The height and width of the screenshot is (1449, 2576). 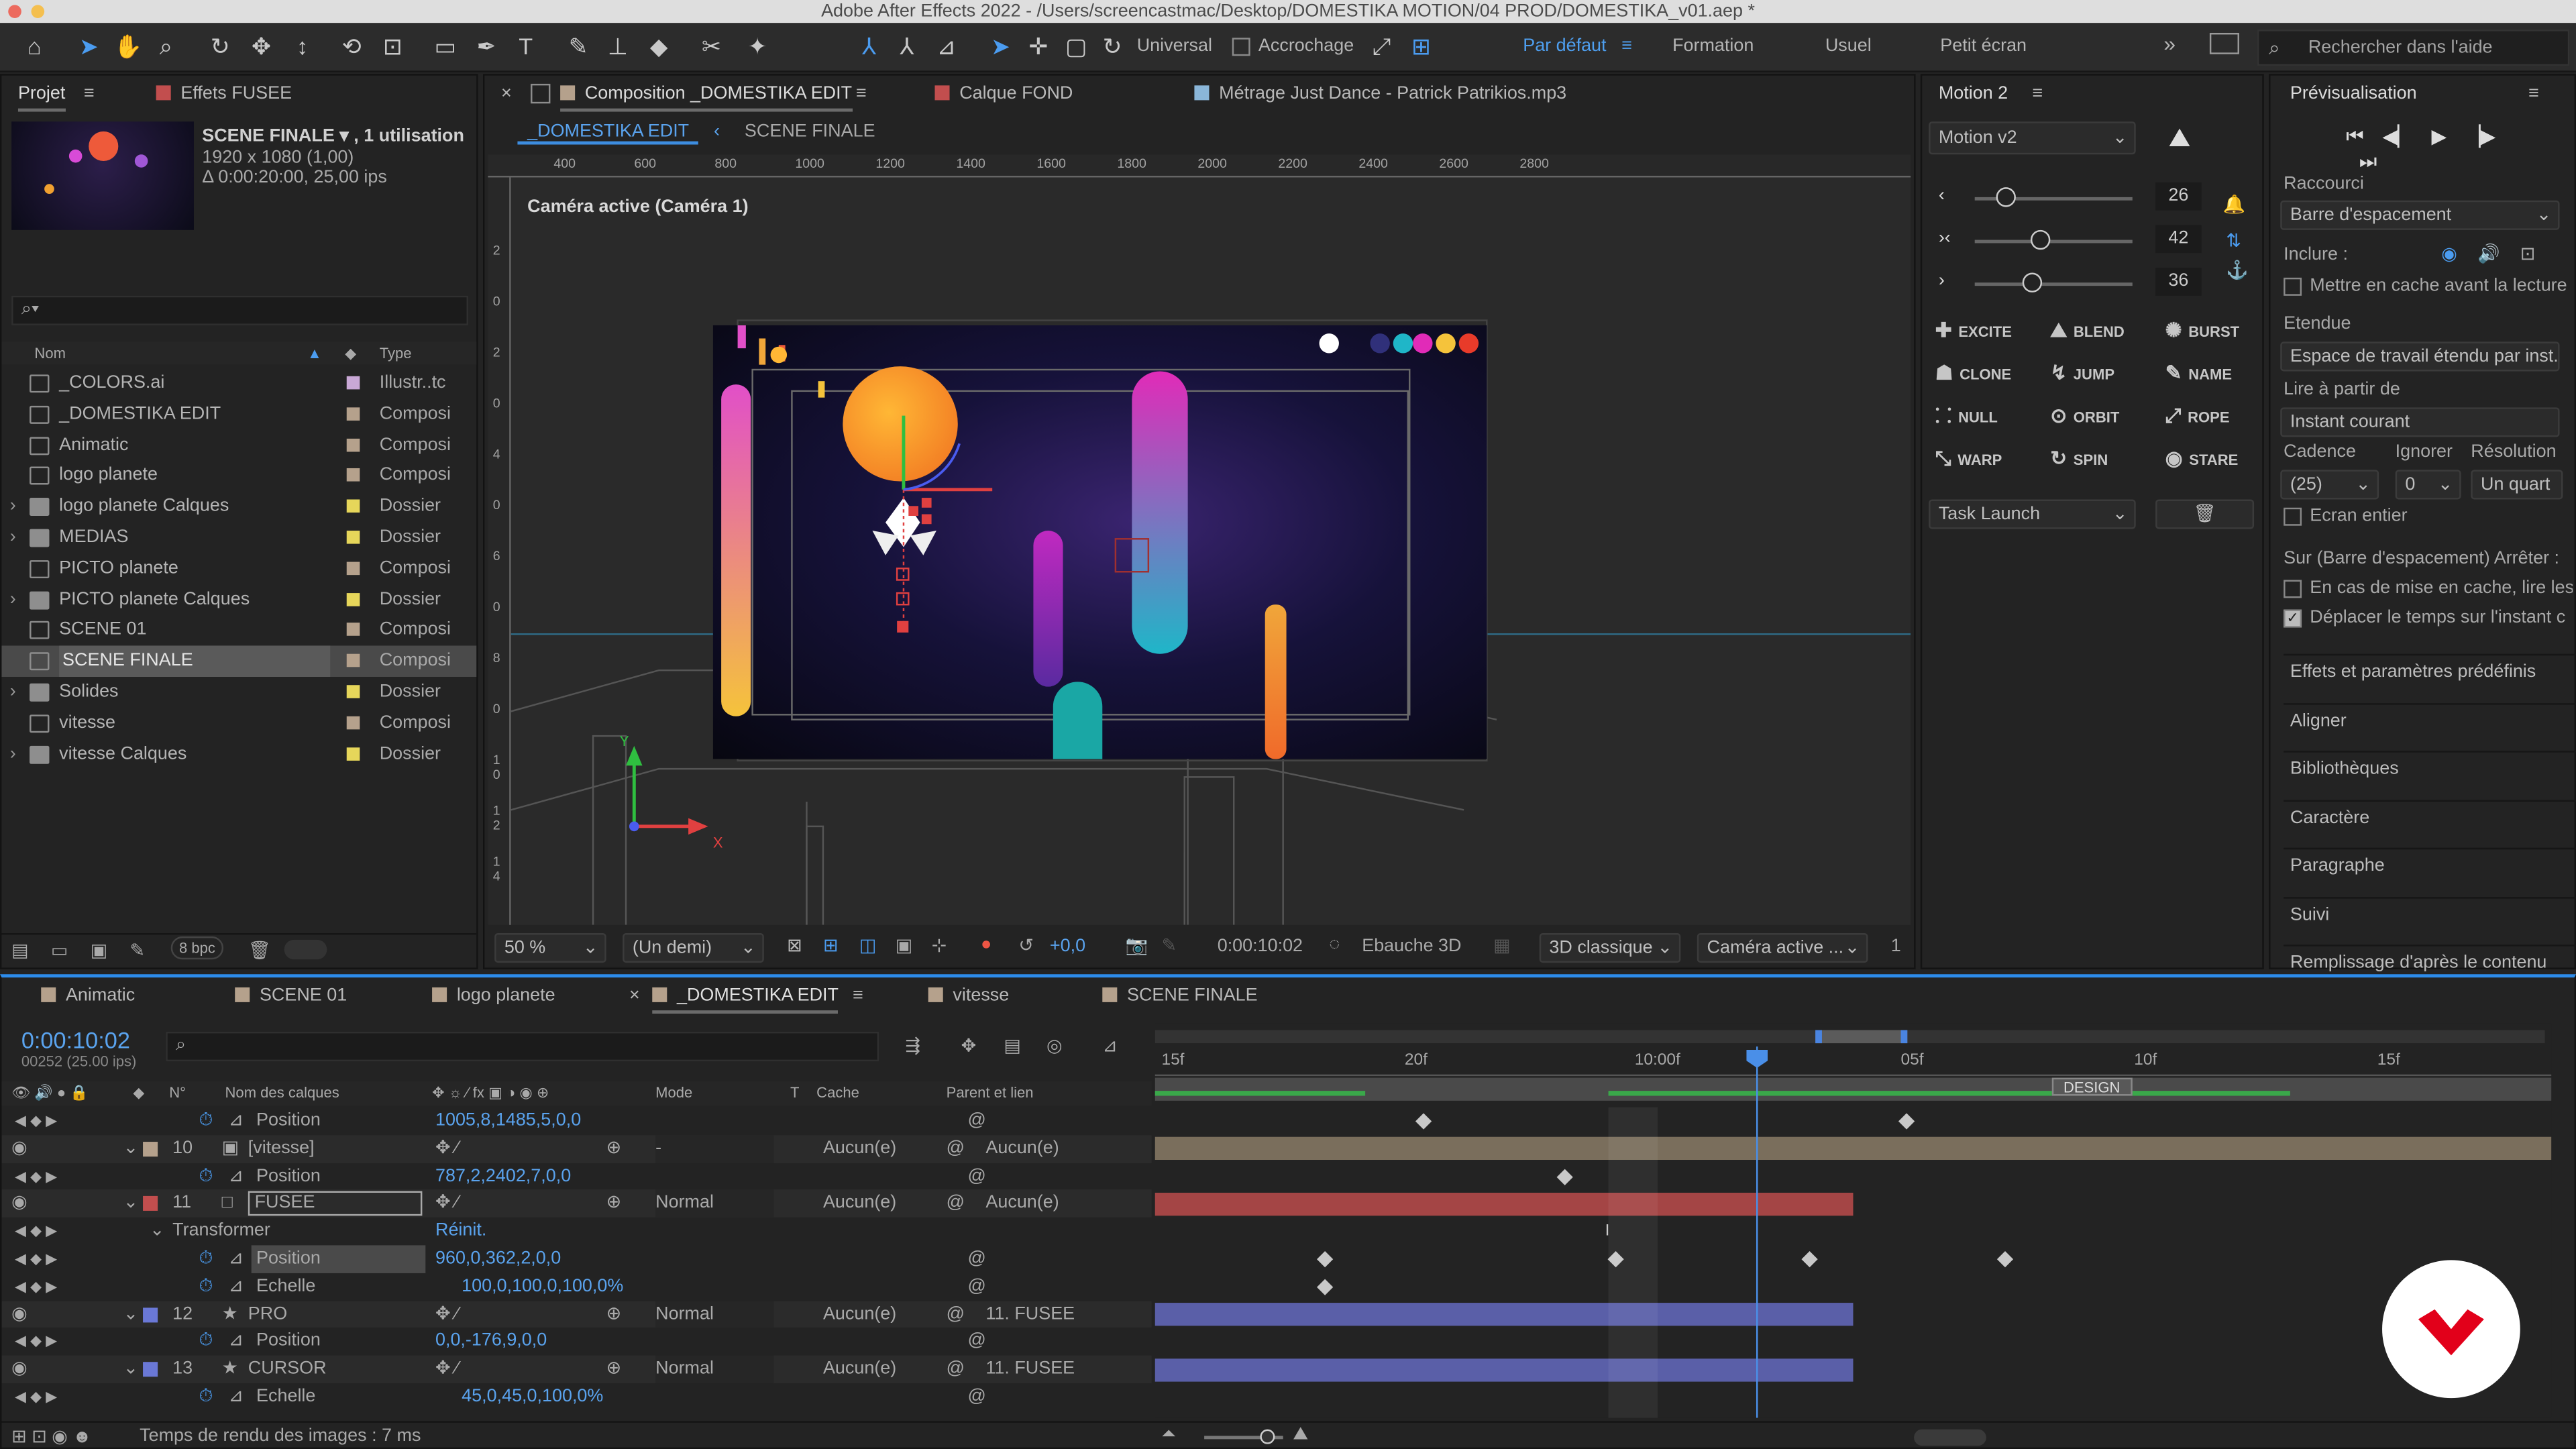 What do you see at coordinates (912, 1045) in the screenshot?
I see `comp-mini-flowchart-icon: ⇶` at bounding box center [912, 1045].